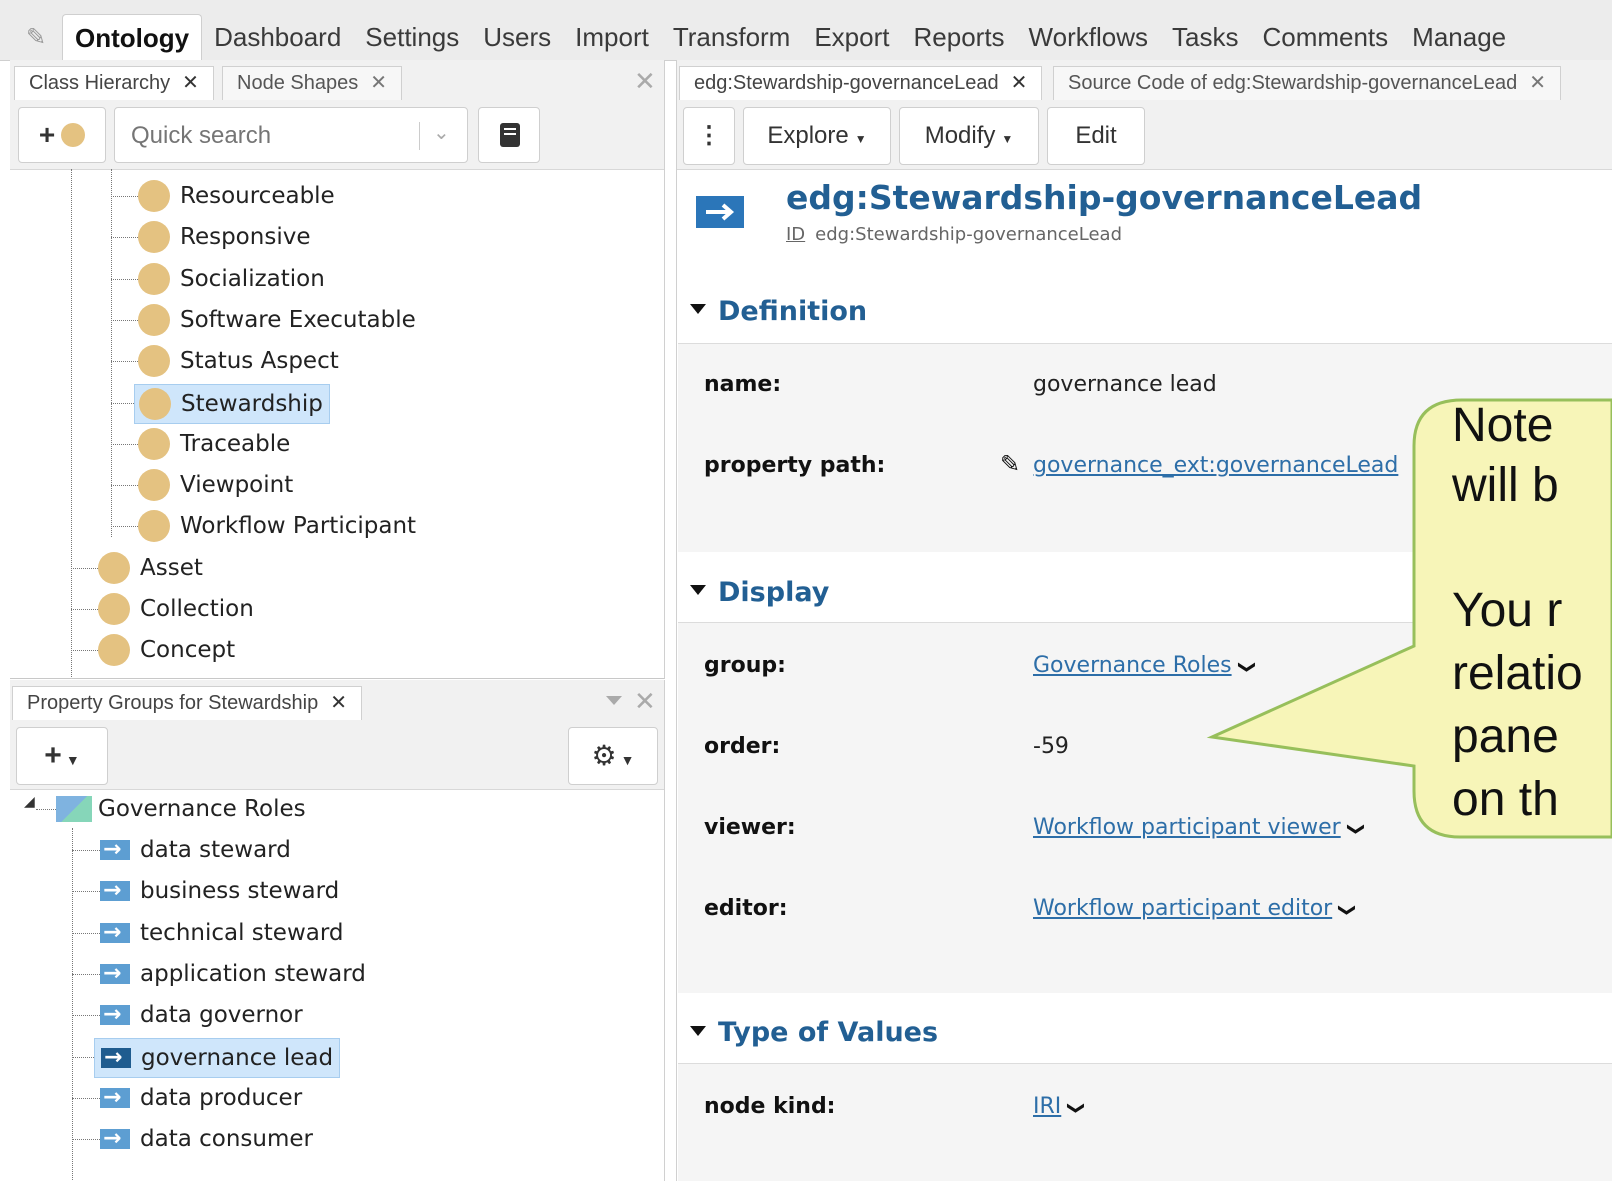 Image resolution: width=1612 pixels, height=1181 pixels. Describe the element at coordinates (201, 1015) in the screenshot. I see `property-list-item: data governor` at that location.